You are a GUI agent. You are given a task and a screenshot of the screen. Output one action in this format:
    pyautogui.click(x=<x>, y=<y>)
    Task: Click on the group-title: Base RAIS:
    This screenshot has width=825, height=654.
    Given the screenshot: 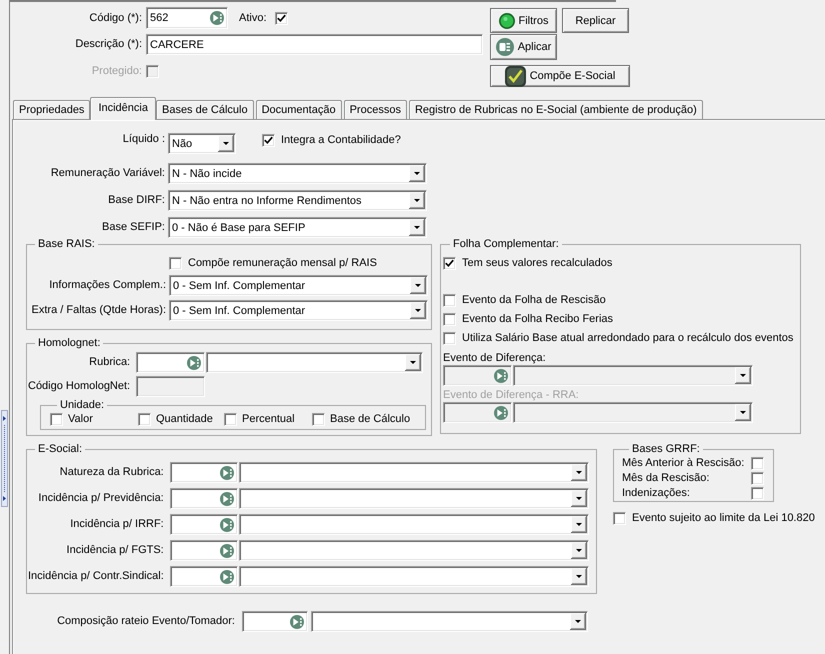 What is the action you would take?
    pyautogui.click(x=66, y=244)
    